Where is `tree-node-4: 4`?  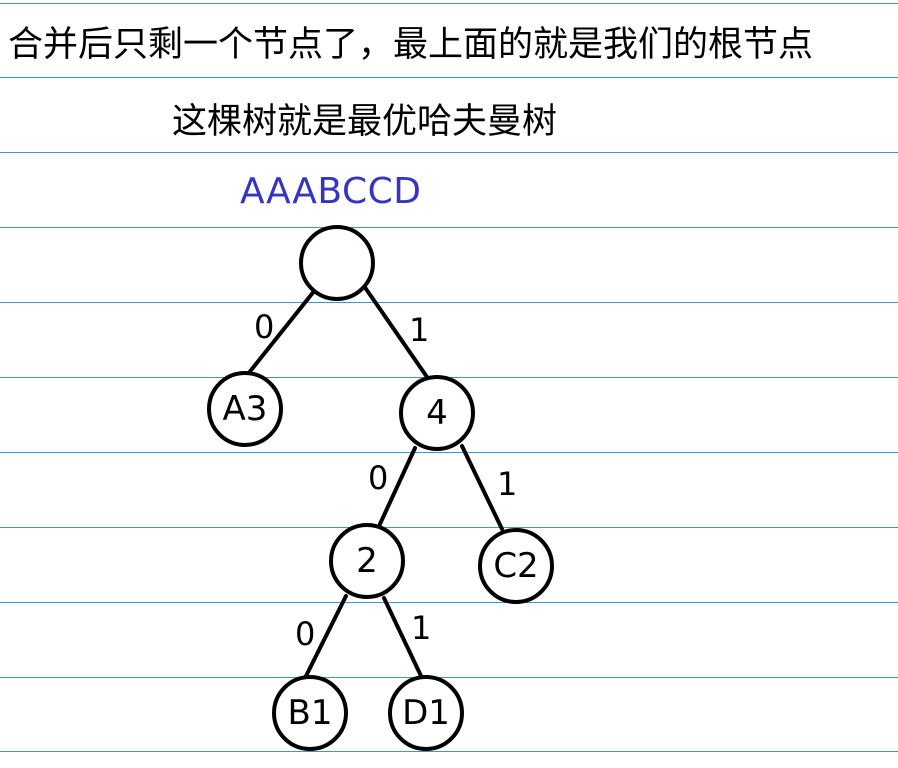
tree-node-4: 4 is located at coordinates (437, 413).